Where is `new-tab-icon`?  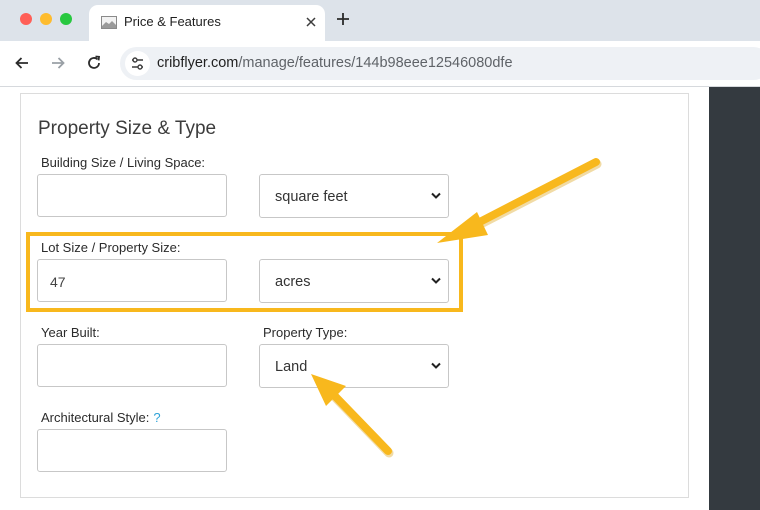 new-tab-icon is located at coordinates (343, 19).